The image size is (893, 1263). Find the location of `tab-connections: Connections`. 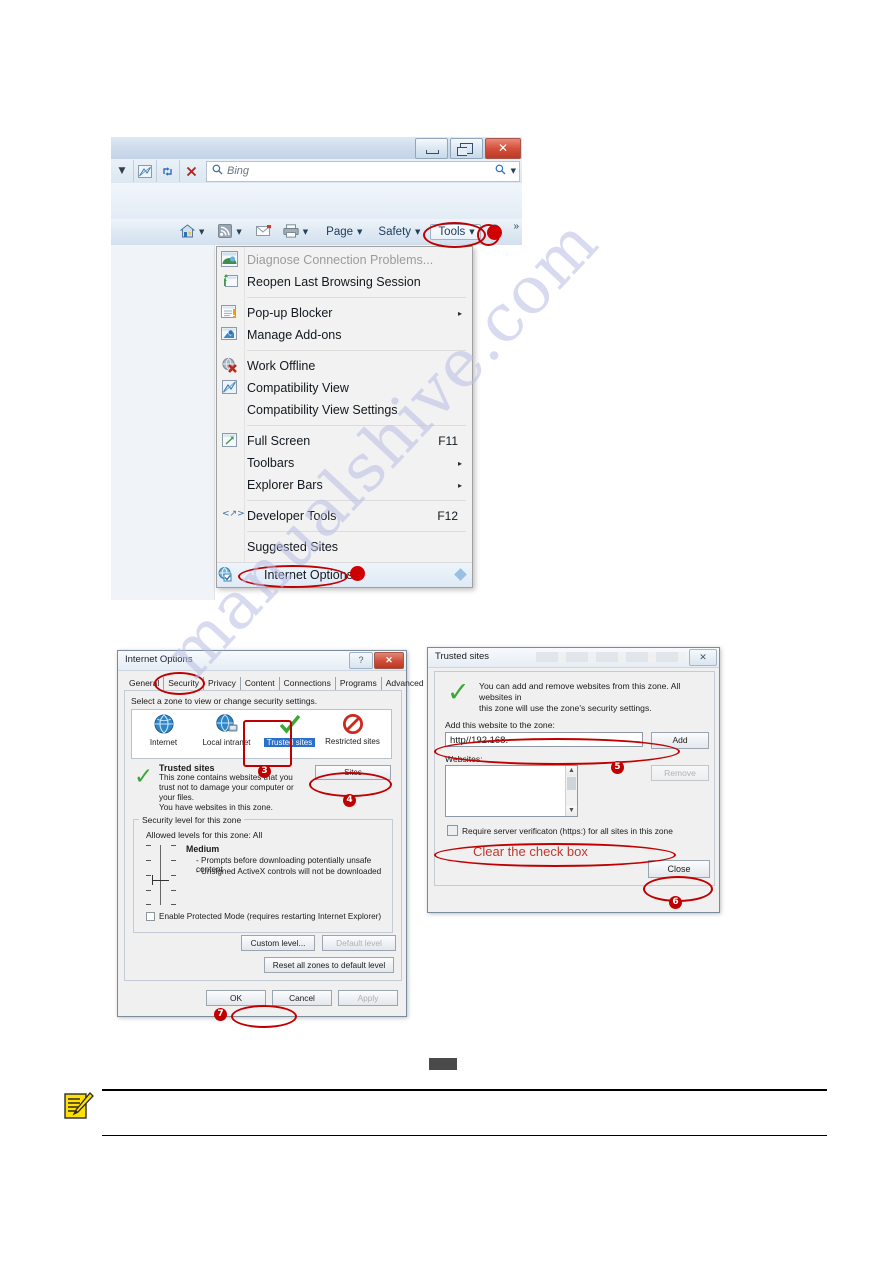

tab-connections: Connections is located at coordinates (308, 683).